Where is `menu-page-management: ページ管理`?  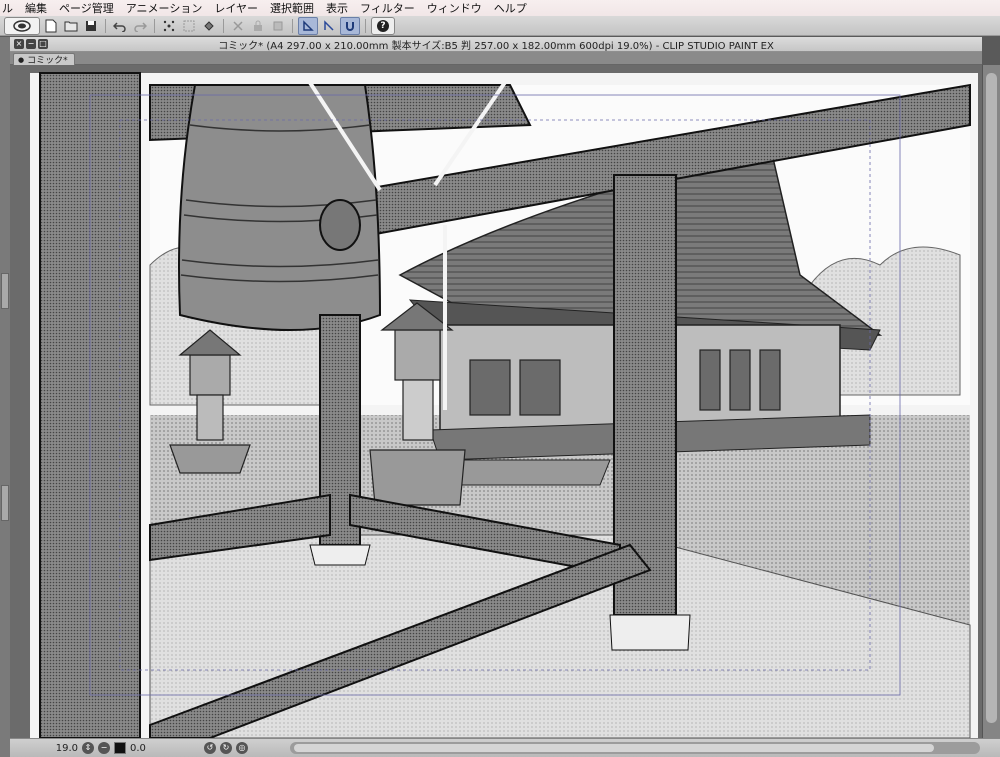 menu-page-management: ページ管理 is located at coordinates (86, 8).